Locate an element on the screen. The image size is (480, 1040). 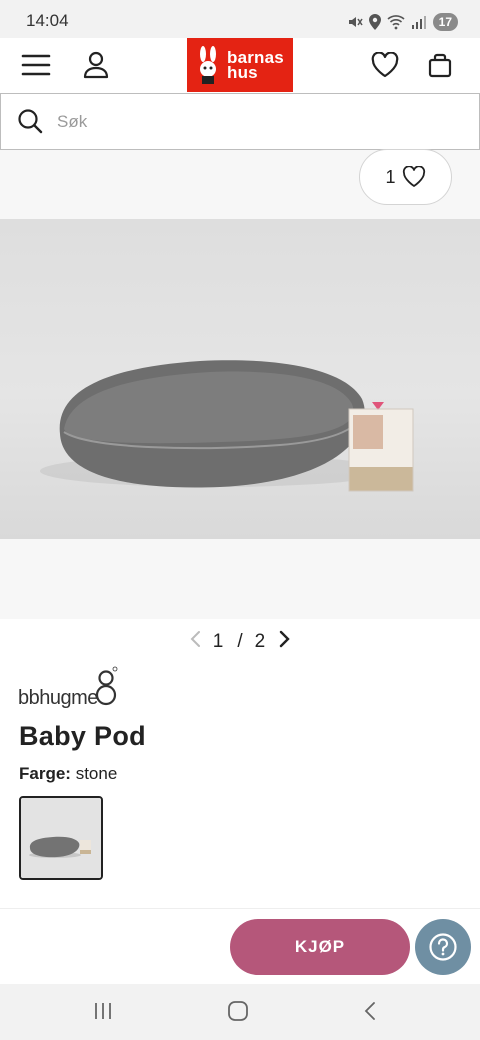
logo-text-hus: hus is located at coordinates (242, 72).